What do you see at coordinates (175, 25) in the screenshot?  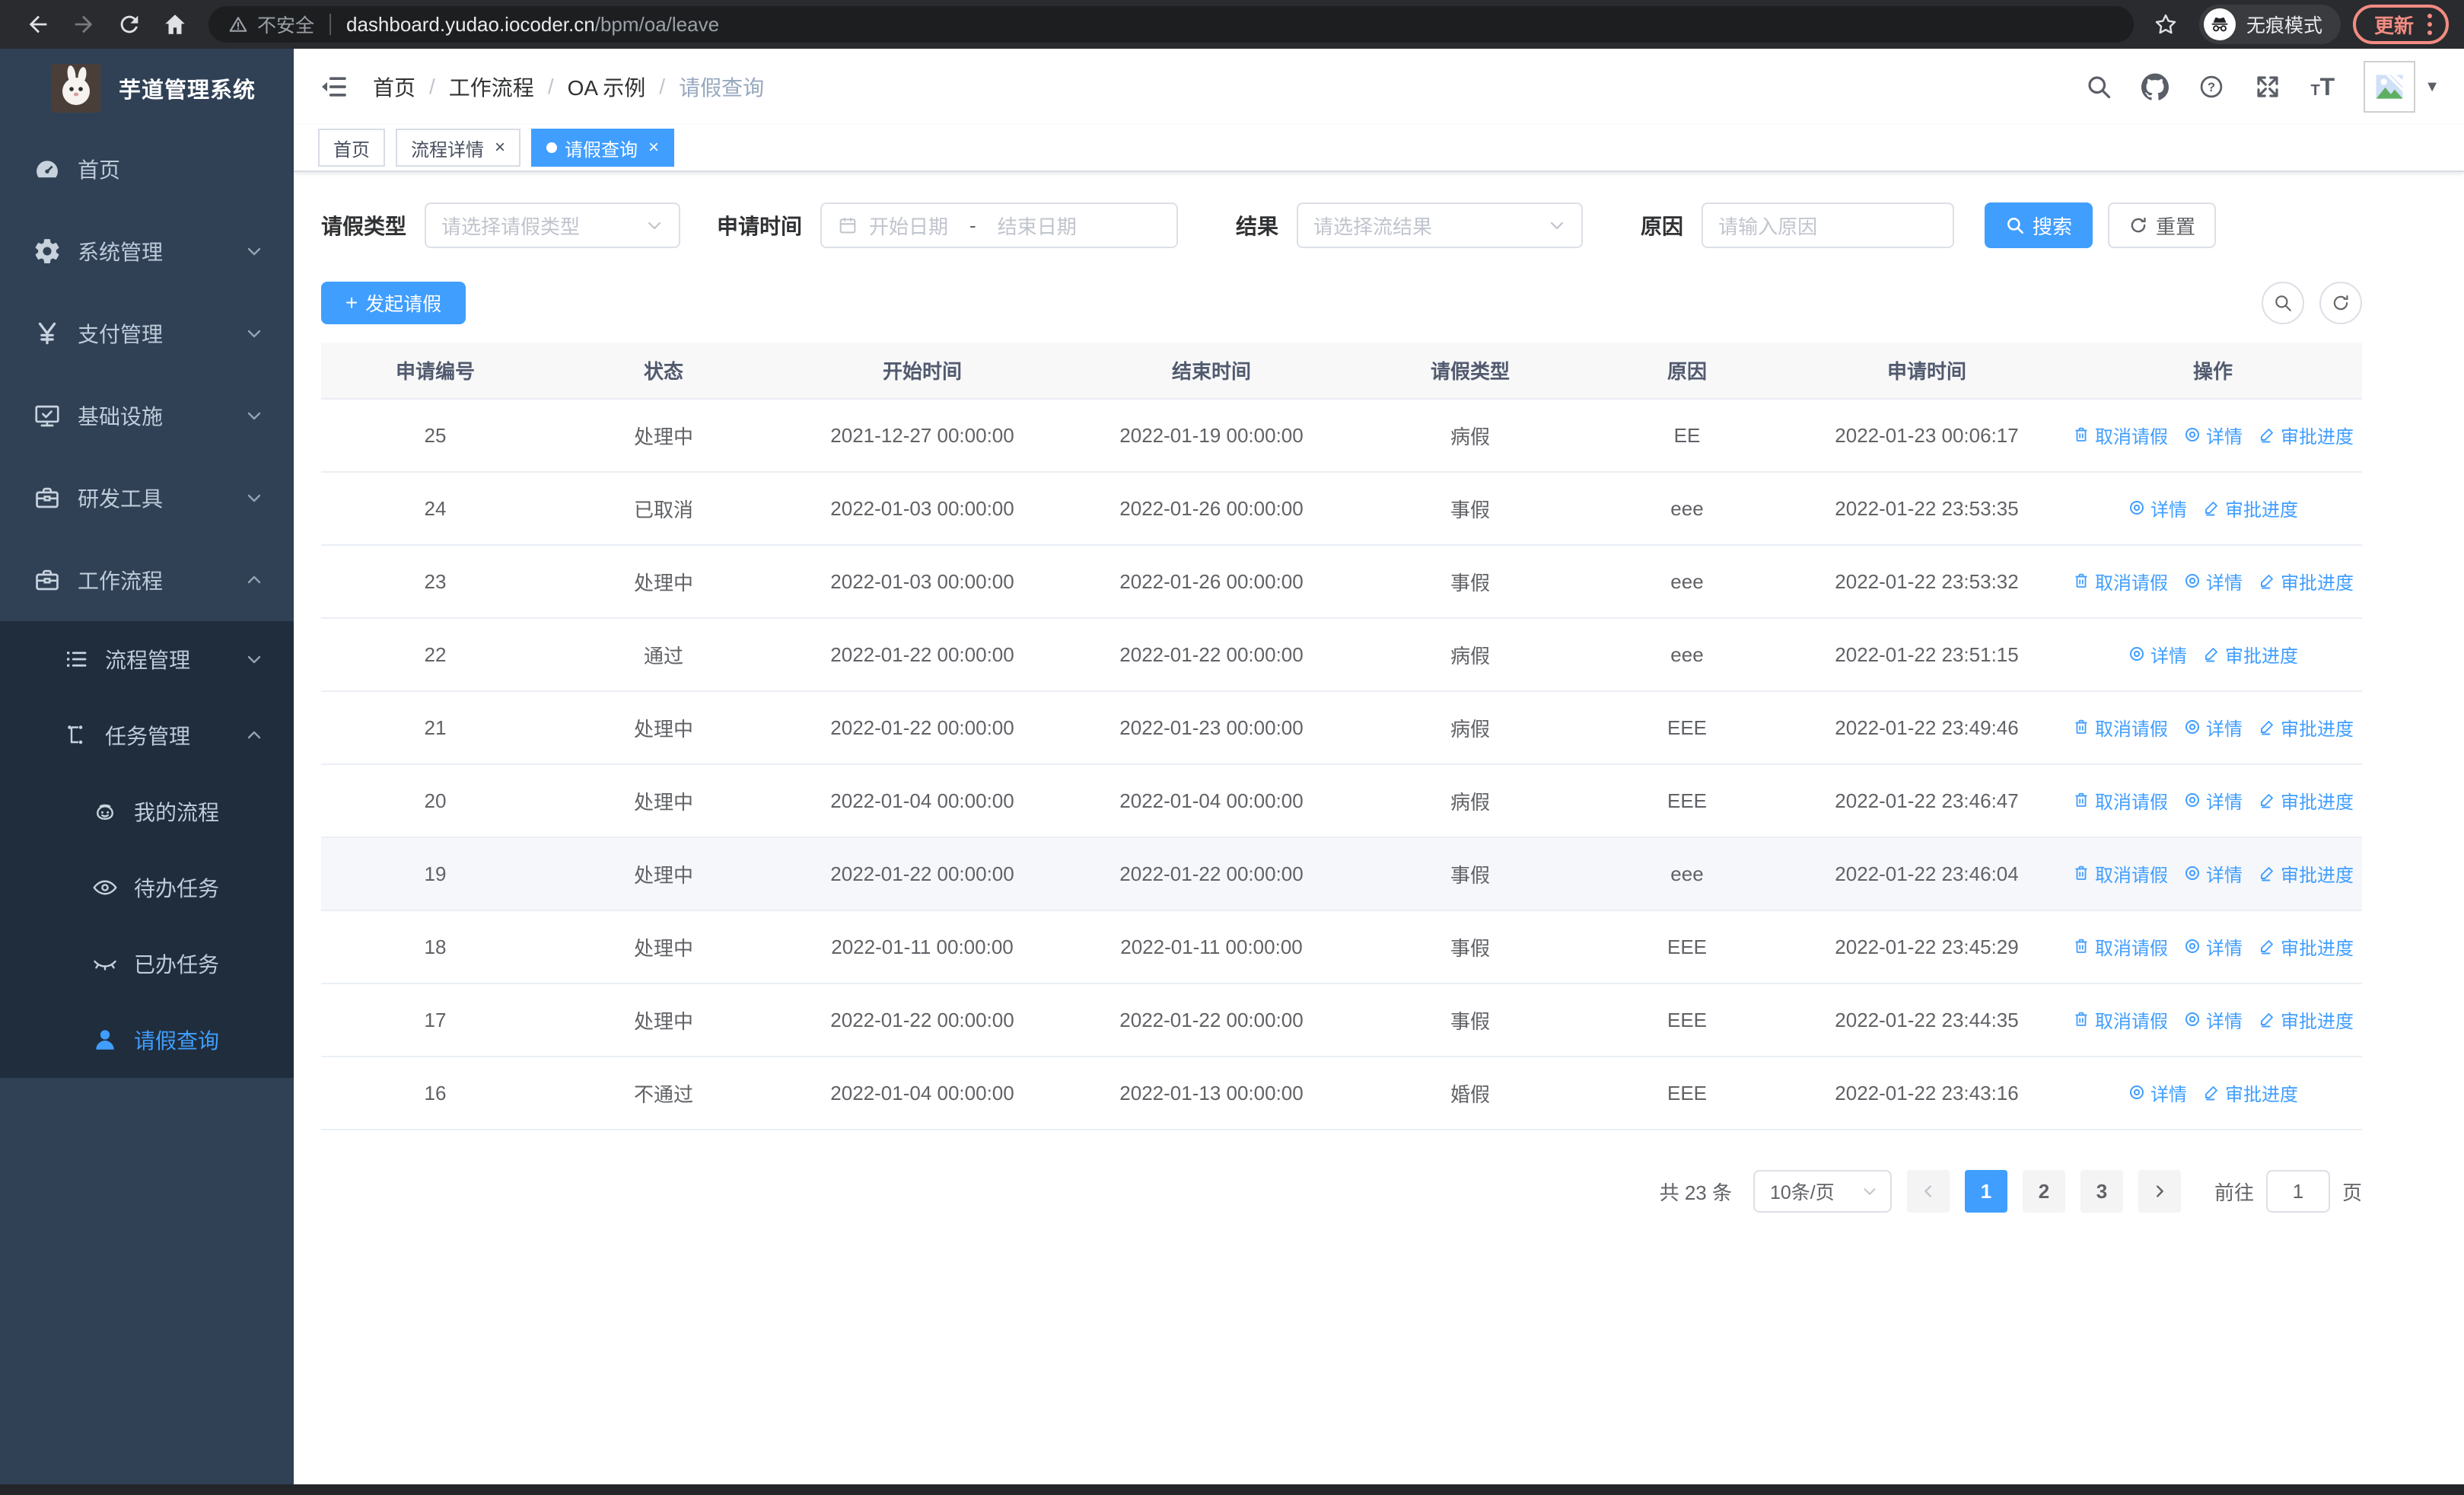 I see `home-icon` at bounding box center [175, 25].